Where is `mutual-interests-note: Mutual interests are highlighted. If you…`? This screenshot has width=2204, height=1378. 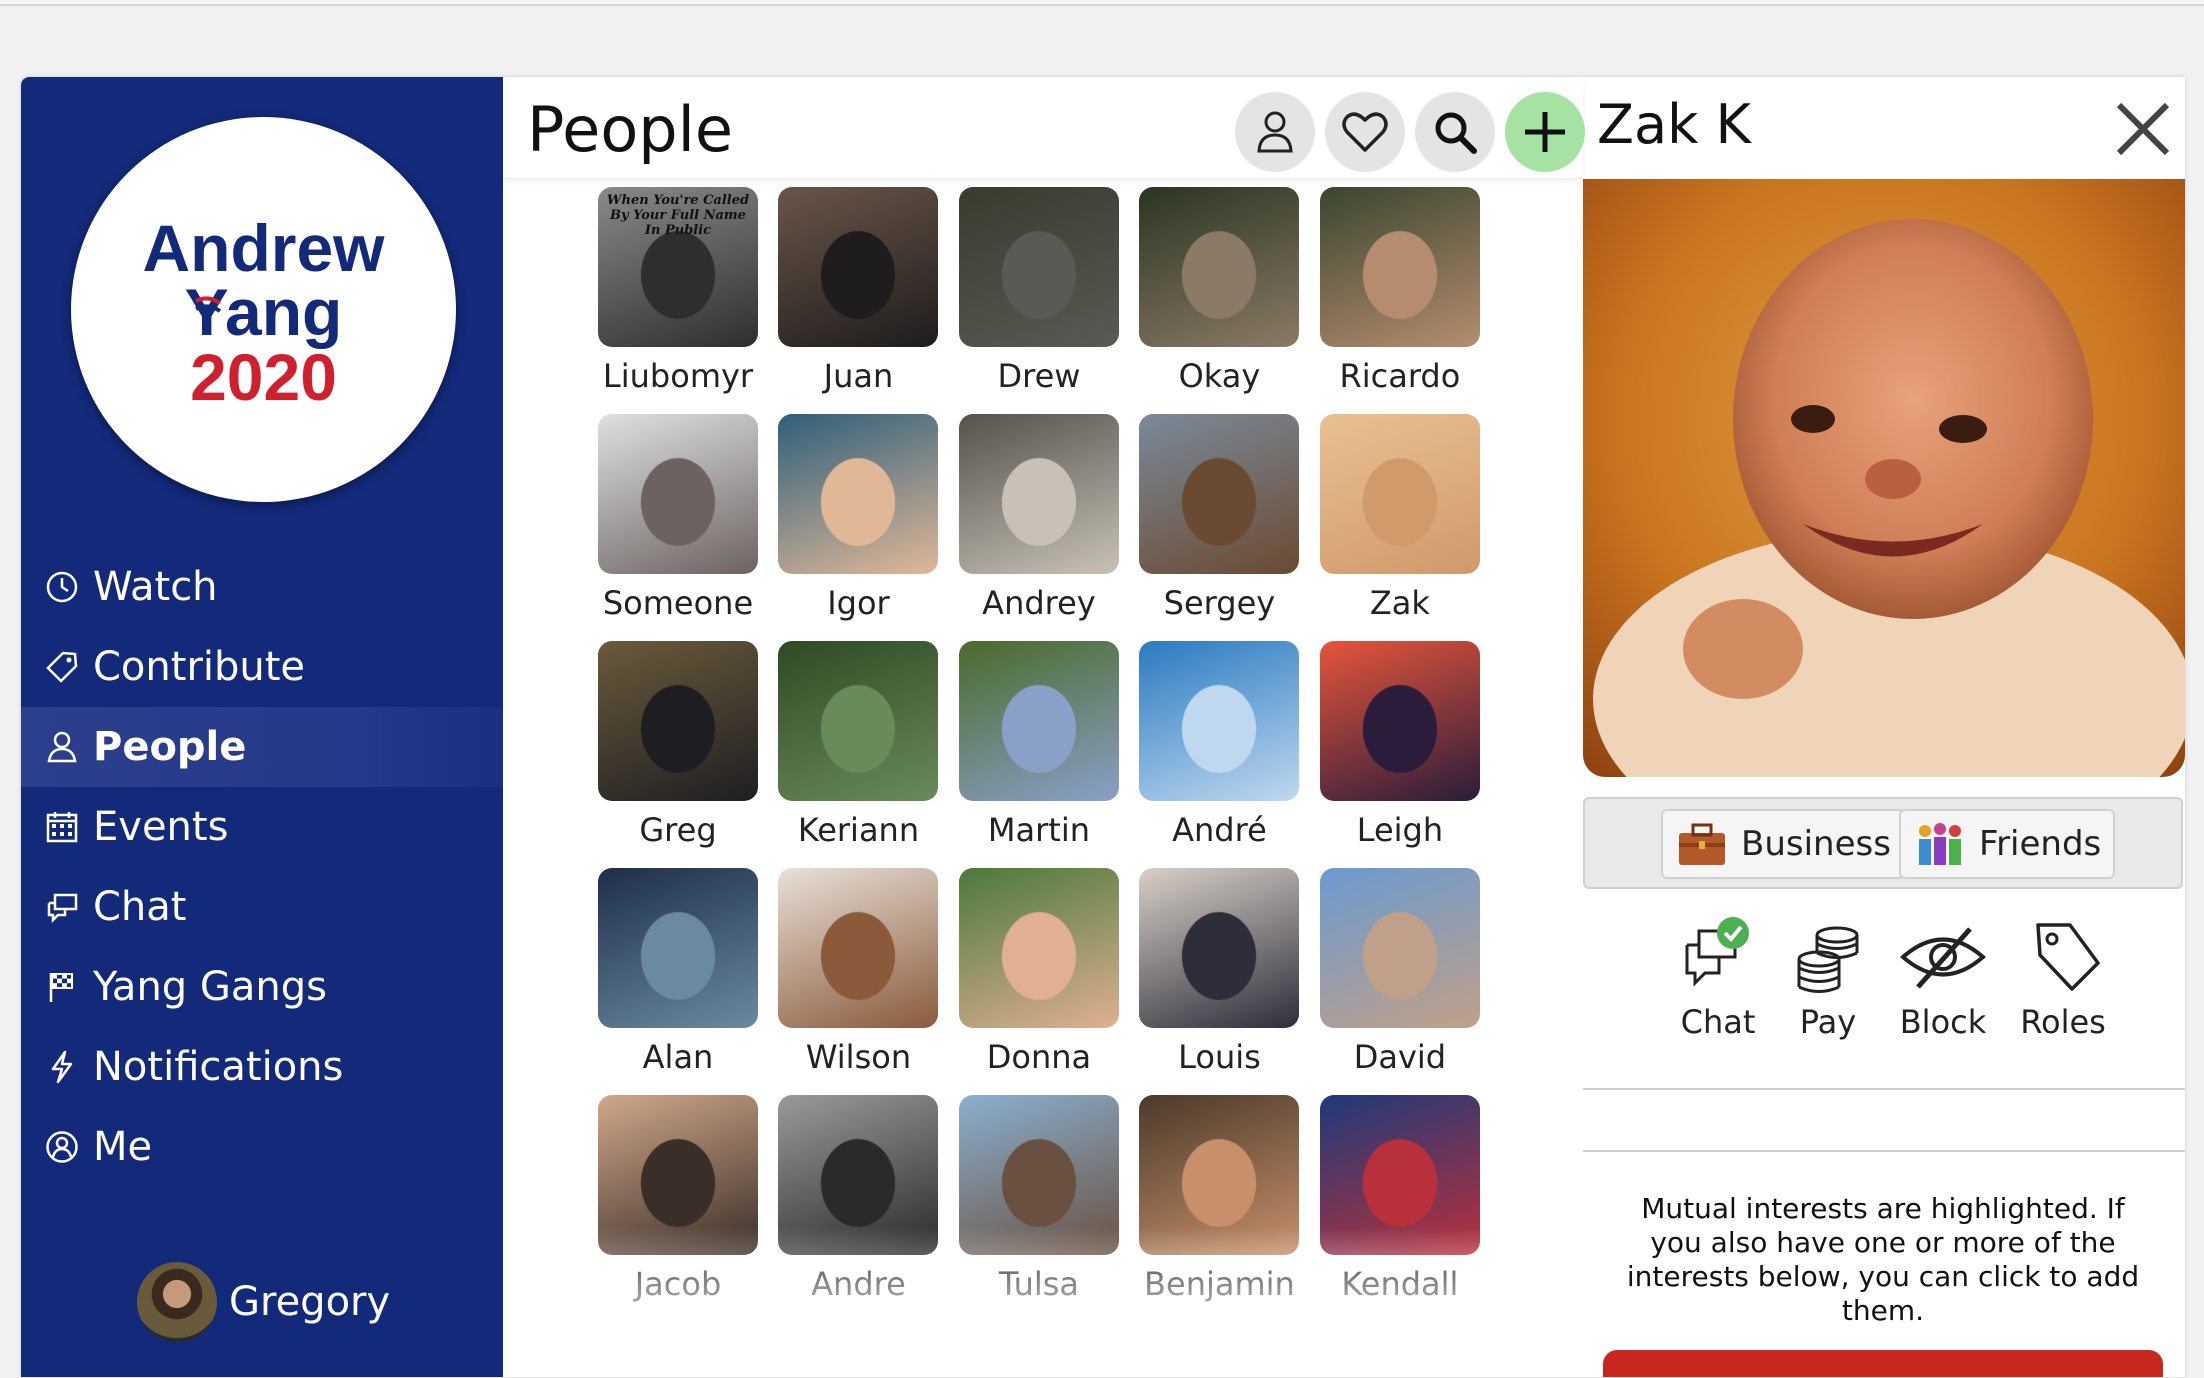
mutual-interests-note: Mutual interests are highlighted. If you… is located at coordinates (1883, 1259).